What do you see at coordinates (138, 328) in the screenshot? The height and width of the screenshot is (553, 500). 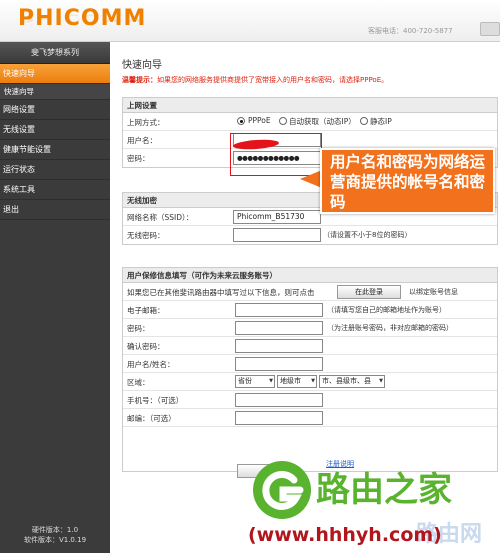 I see `cloud-password-label: 密码：` at bounding box center [138, 328].